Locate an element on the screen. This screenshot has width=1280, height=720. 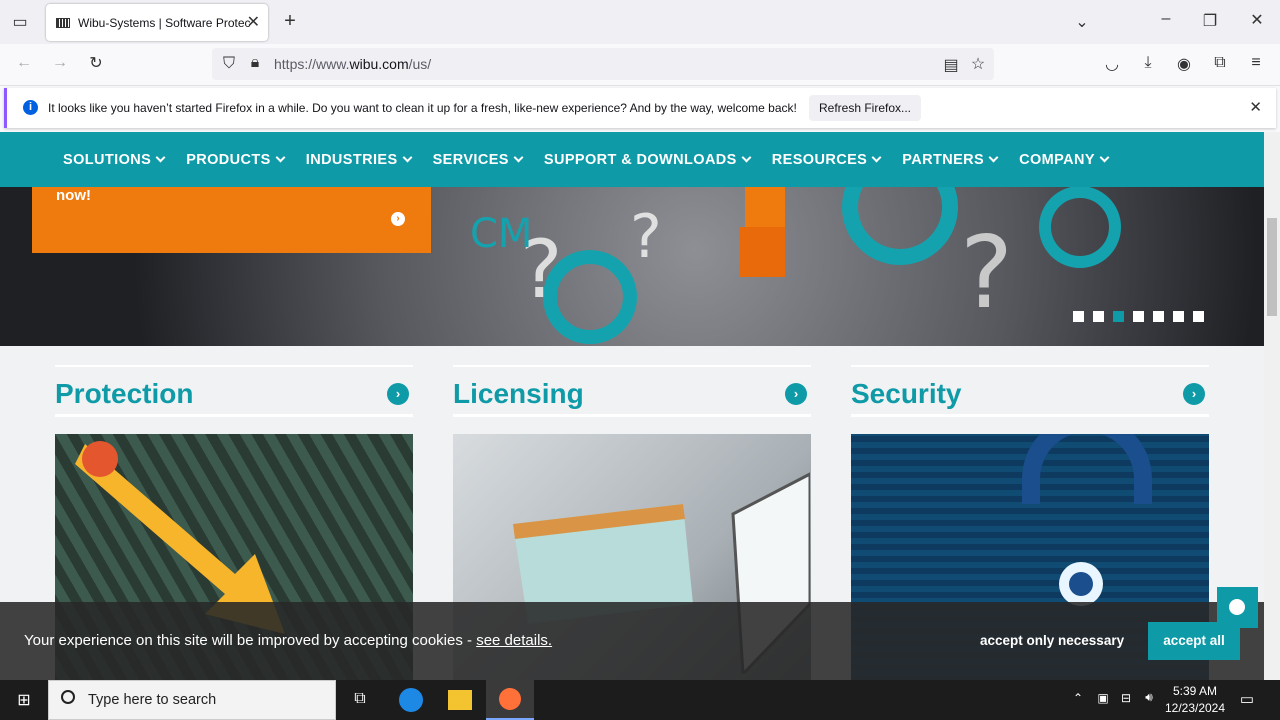
card-title: Security is located at coordinates (906, 394).